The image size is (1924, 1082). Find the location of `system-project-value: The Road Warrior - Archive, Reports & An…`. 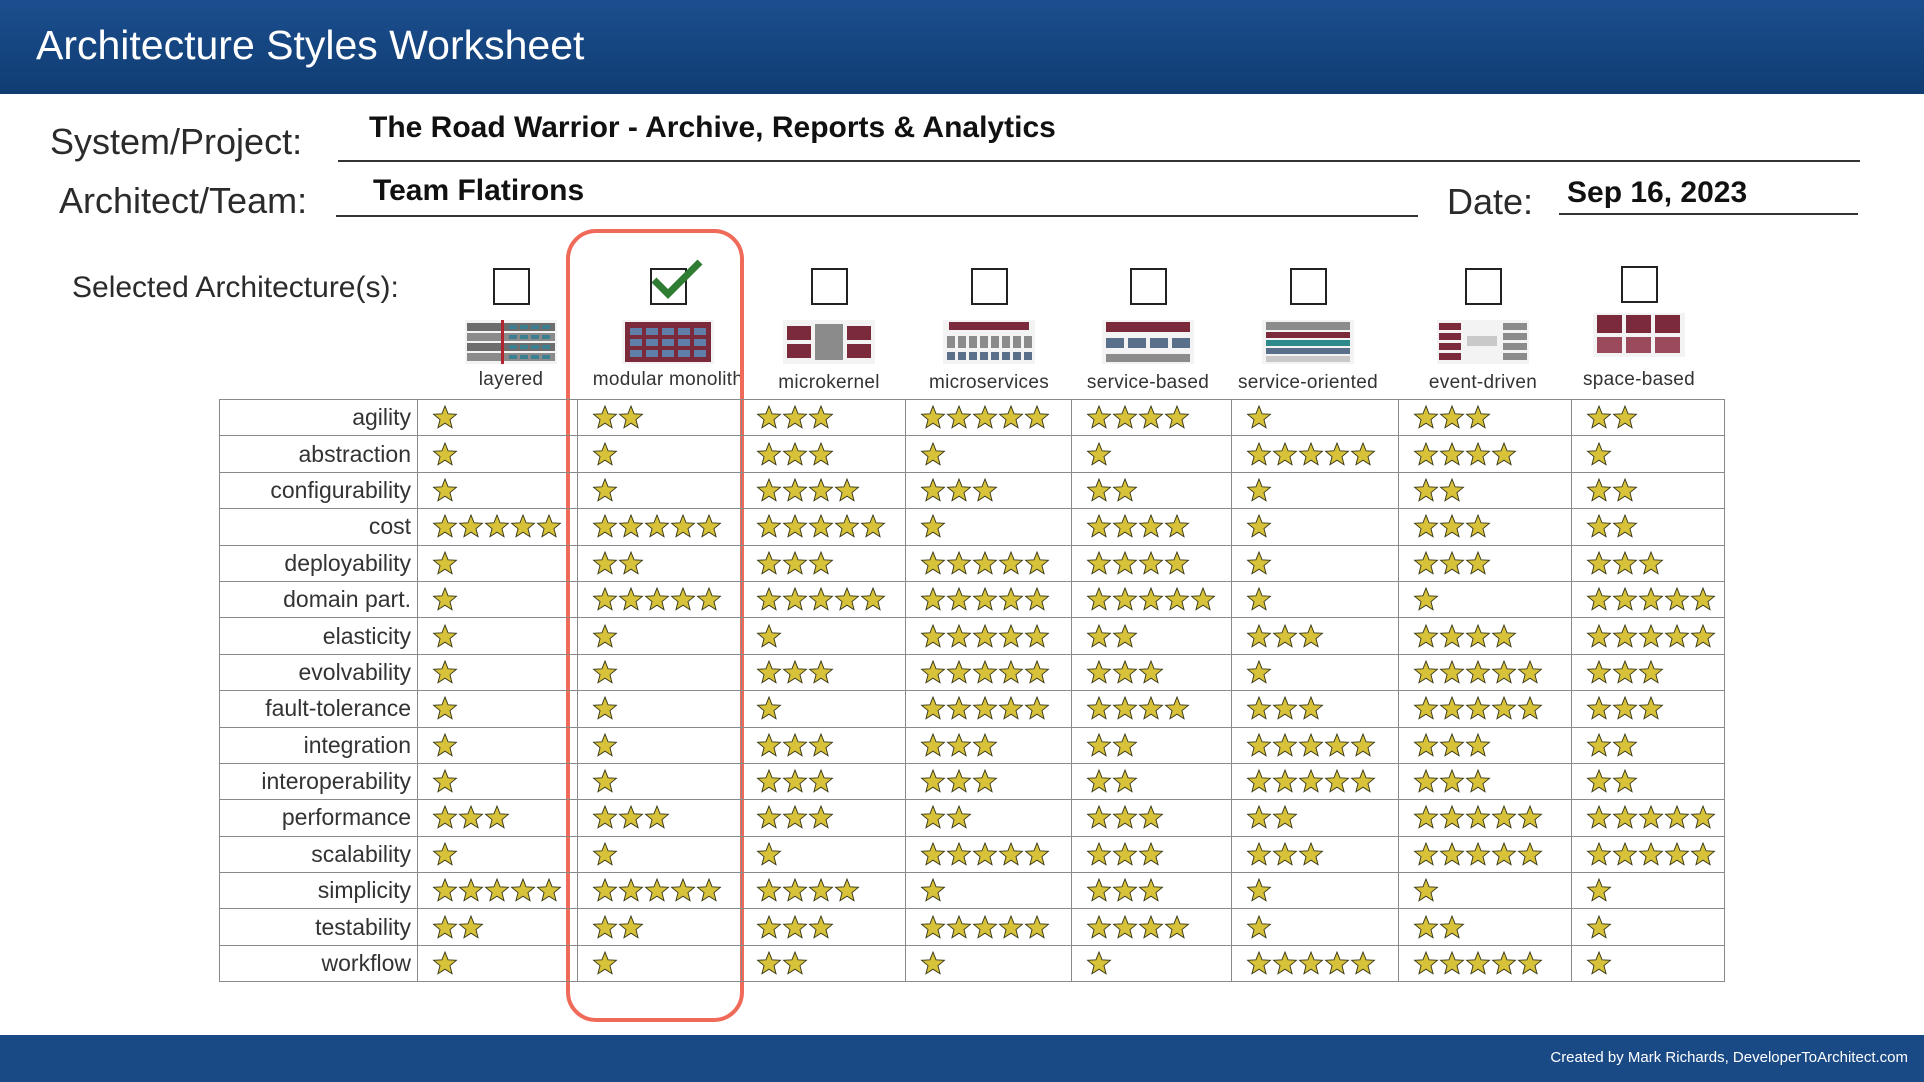

system-project-value: The Road Warrior - Archive, Reports & An… is located at coordinates (712, 128).